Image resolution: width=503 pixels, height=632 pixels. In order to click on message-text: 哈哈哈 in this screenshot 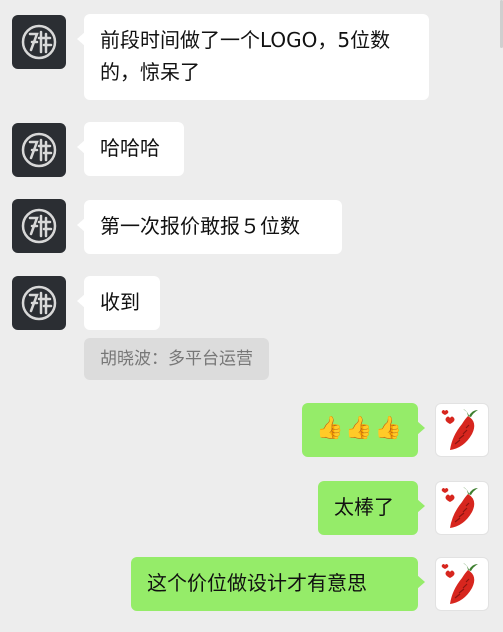, I will do `click(130, 148)`.